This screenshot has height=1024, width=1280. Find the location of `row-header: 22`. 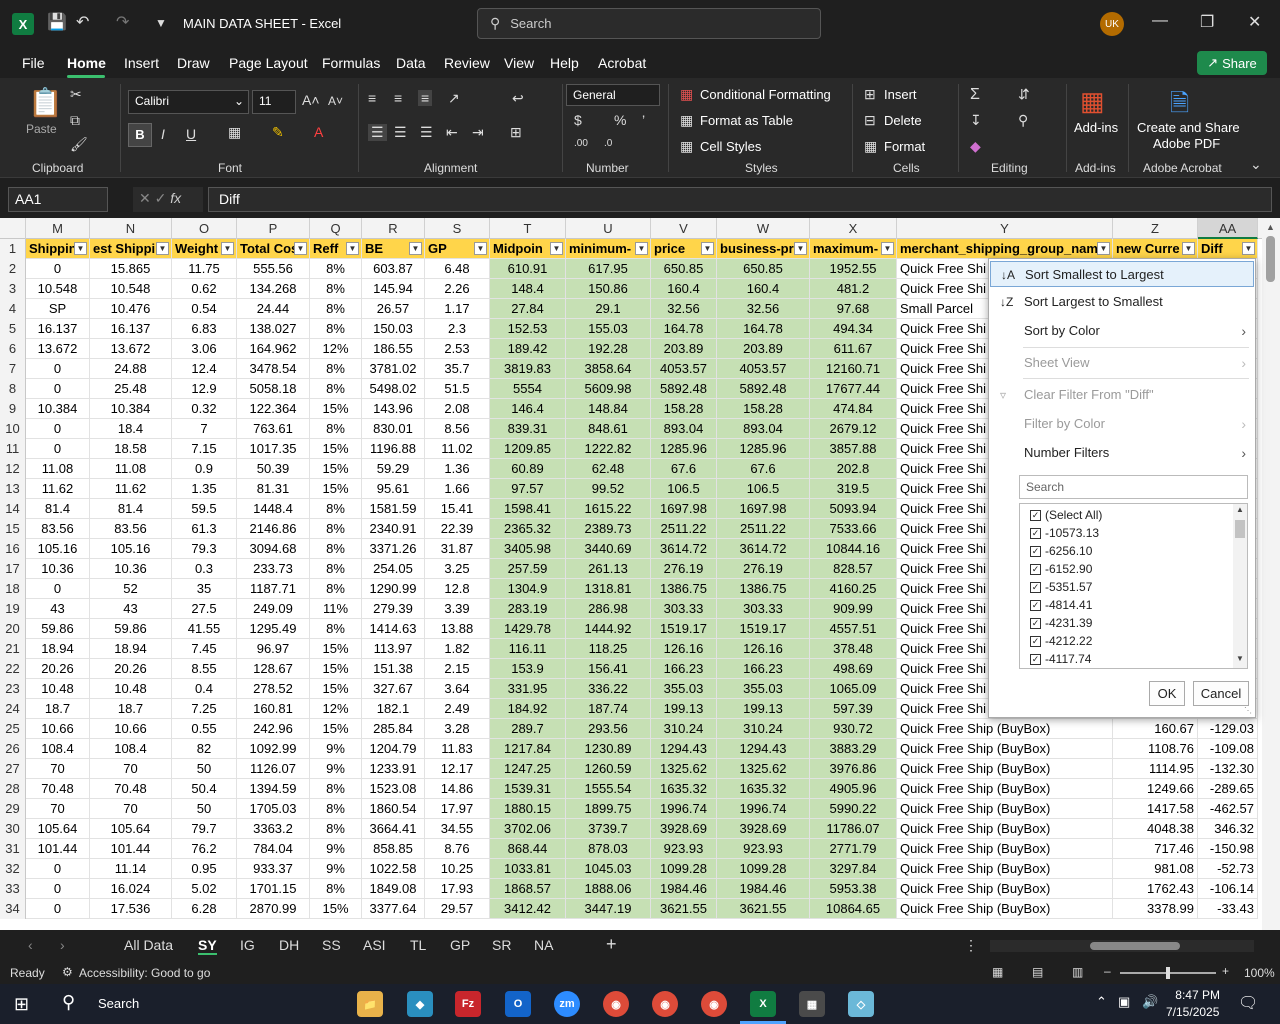

row-header: 22 is located at coordinates (13, 669).